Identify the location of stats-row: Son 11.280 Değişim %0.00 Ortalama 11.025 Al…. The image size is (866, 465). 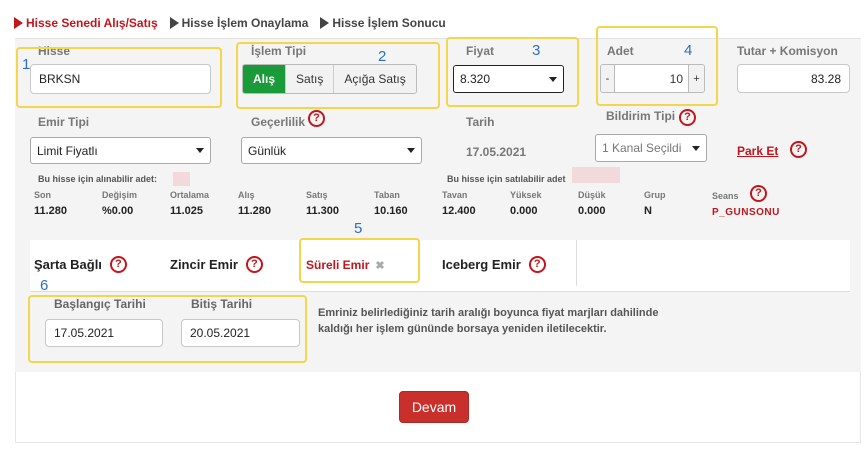
(364, 205).